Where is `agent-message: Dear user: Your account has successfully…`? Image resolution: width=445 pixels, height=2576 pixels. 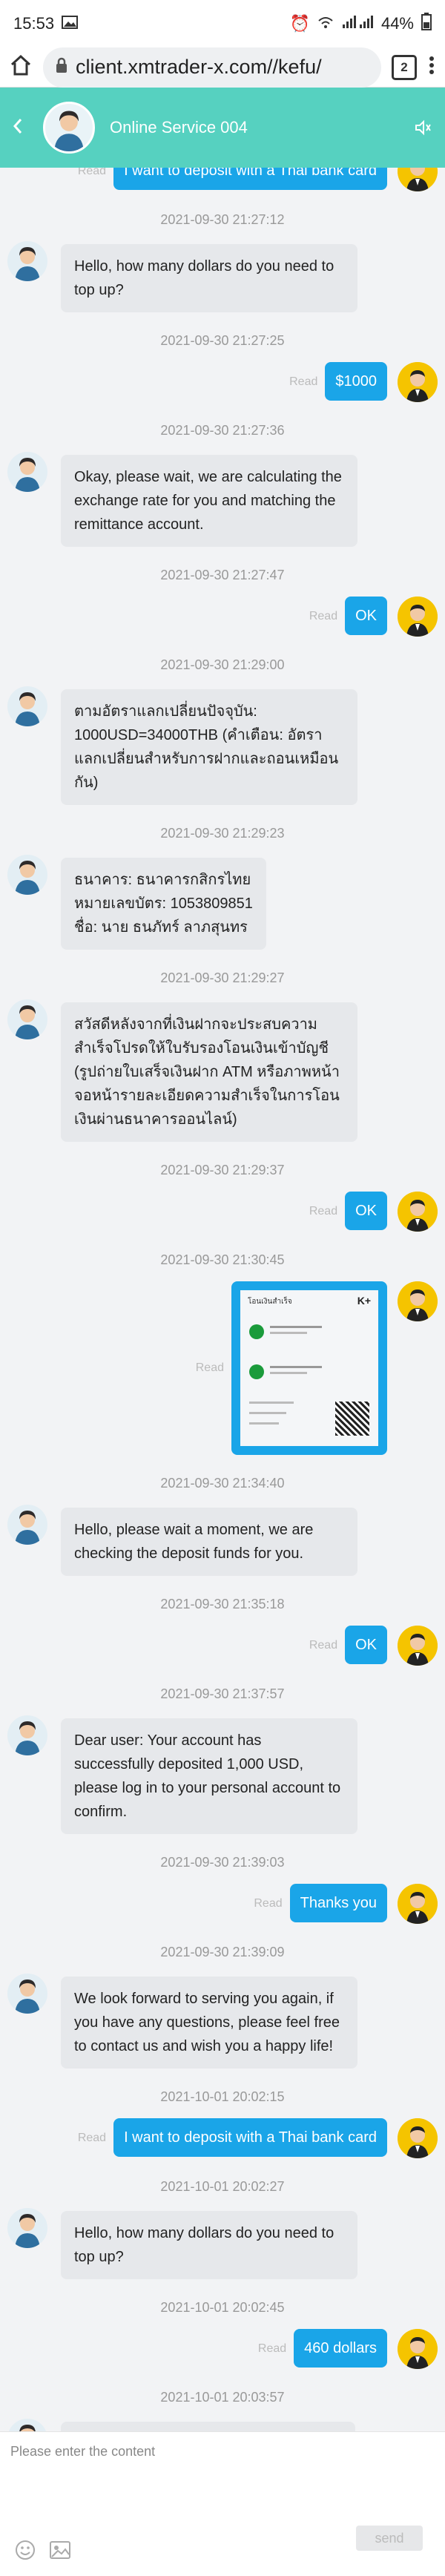 agent-message: Dear user: Your account has successfully… is located at coordinates (222, 1775).